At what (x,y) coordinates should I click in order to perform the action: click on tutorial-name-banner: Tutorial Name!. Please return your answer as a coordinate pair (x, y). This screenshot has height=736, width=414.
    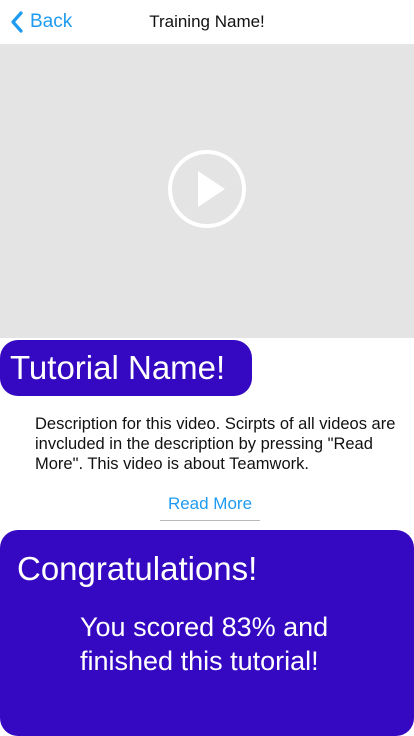
    Looking at the image, I should click on (126, 368).